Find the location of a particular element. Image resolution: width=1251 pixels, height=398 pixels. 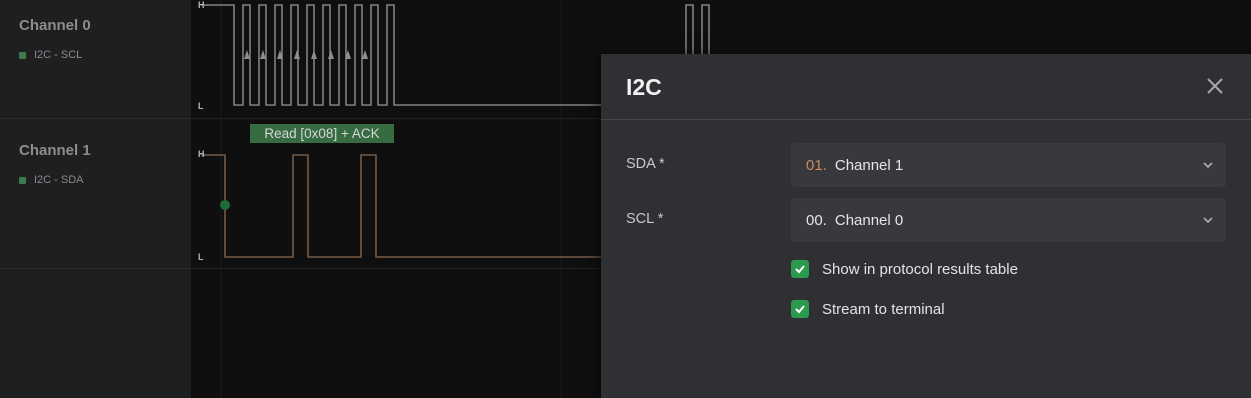

show-in-results-option: Show in protocol results table is located at coordinates (904, 269).